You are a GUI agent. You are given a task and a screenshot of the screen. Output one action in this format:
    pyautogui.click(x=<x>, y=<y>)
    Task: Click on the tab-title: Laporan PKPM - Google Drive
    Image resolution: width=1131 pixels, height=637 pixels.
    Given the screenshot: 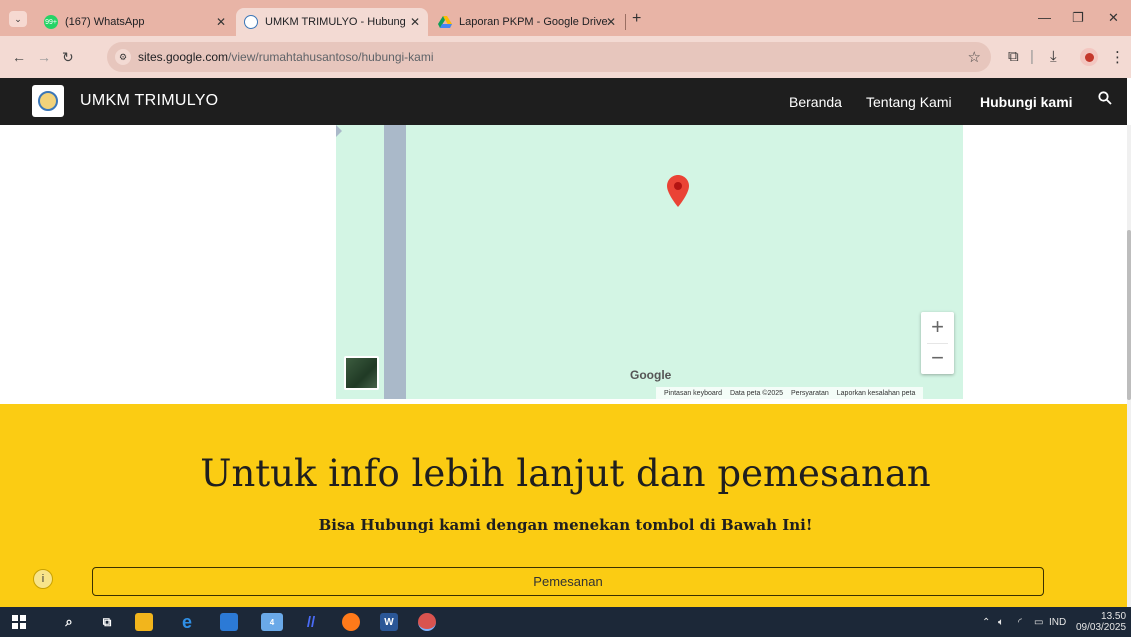 What is the action you would take?
    pyautogui.click(x=533, y=22)
    